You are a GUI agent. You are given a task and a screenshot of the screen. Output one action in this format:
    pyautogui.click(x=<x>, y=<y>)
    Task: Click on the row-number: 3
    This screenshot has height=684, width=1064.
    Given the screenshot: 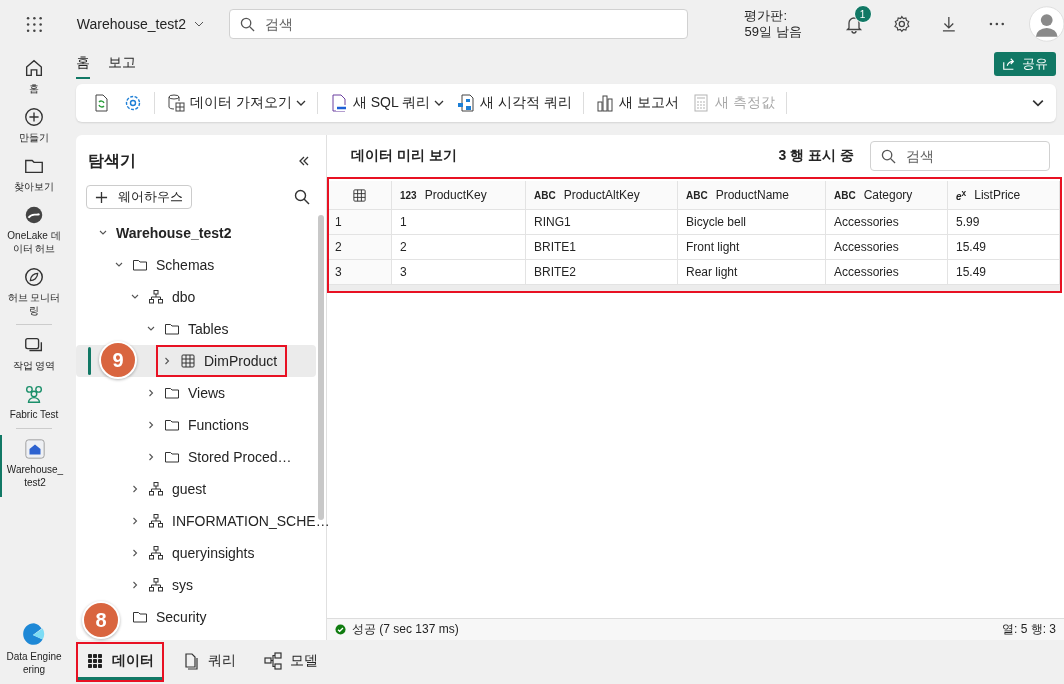 What is the action you would take?
    pyautogui.click(x=359, y=272)
    